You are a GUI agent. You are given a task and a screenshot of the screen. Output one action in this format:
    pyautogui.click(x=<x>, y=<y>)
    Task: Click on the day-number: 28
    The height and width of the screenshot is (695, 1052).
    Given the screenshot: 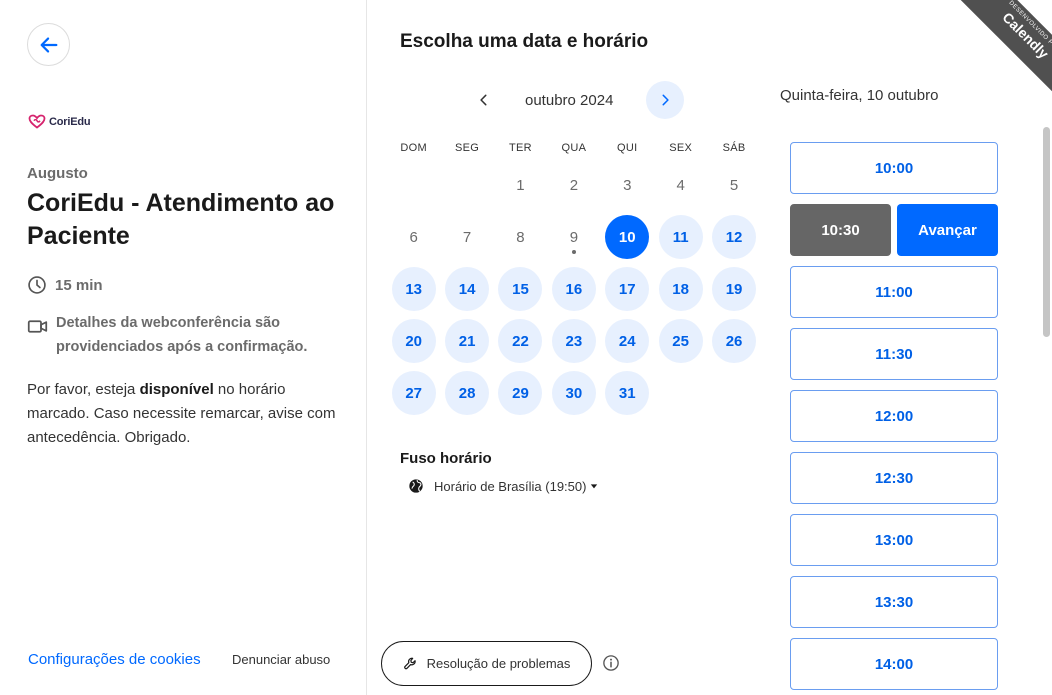 What is the action you would take?
    pyautogui.click(x=467, y=393)
    